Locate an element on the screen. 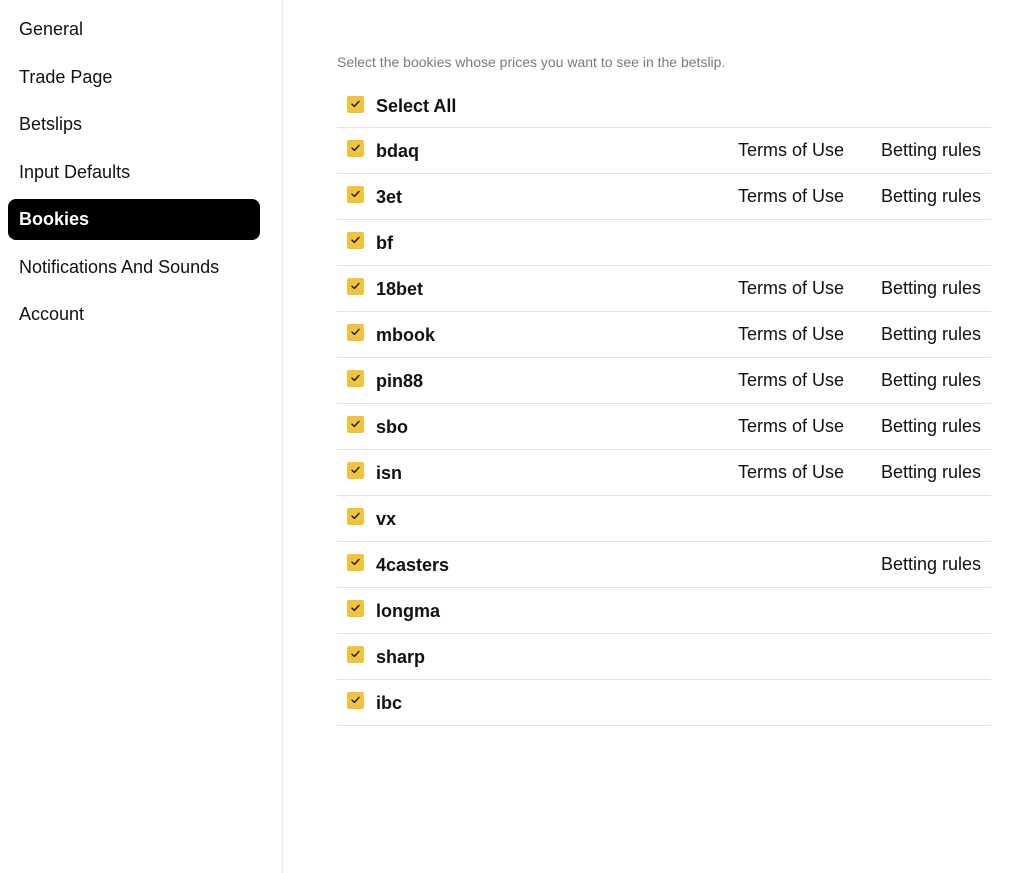  sidebar-item-betslips: Betslips is located at coordinates (134, 124).